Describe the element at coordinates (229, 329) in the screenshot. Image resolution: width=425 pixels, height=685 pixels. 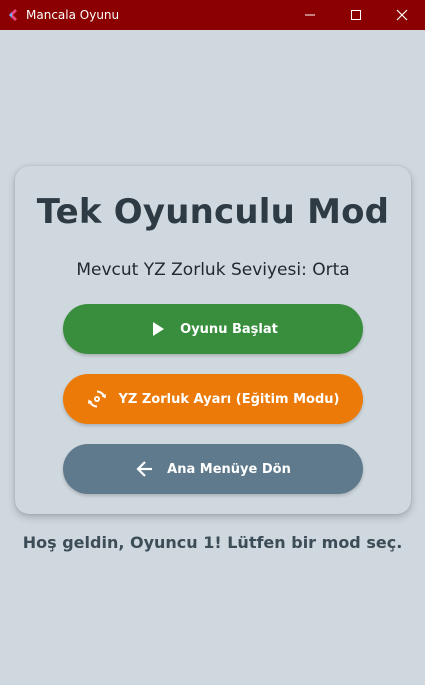
I see `start-game-label: Oyunu Başlat` at that location.